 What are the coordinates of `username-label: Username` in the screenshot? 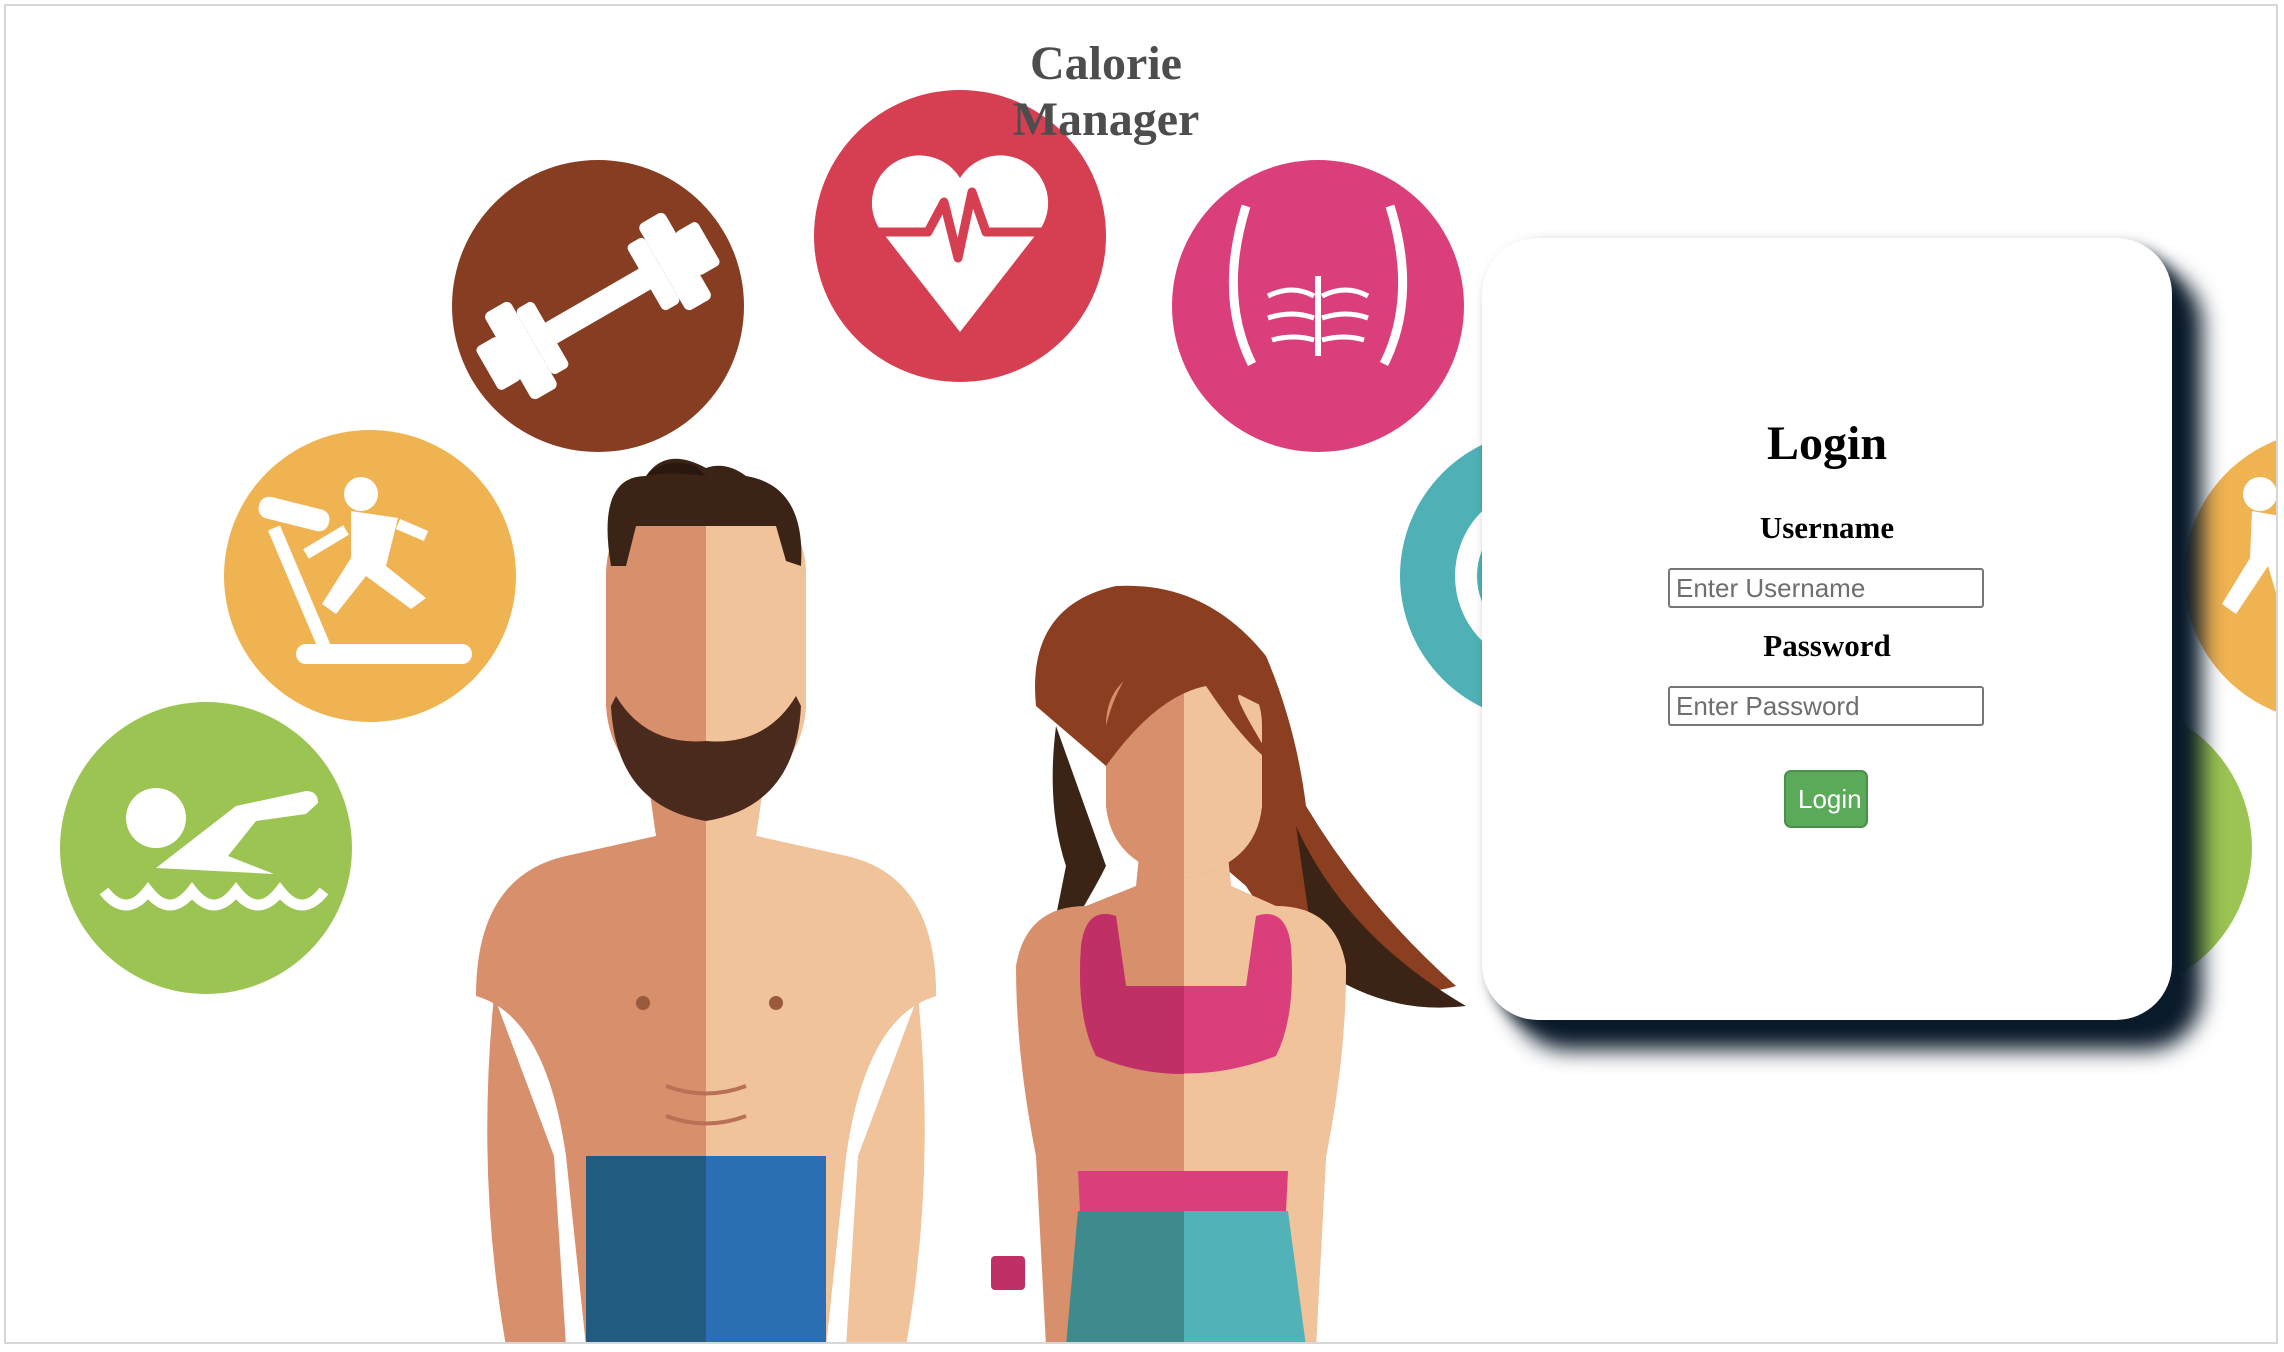 It's located at (1827, 527).